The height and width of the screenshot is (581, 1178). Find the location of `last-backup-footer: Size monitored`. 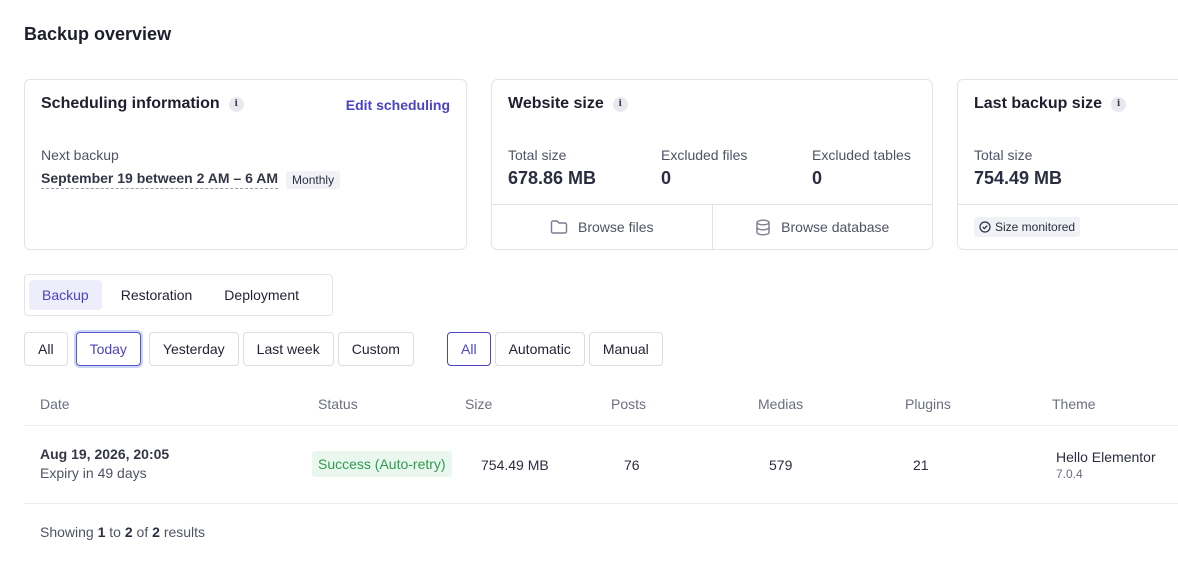

last-backup-footer: Size monitored is located at coordinates (1068, 226).